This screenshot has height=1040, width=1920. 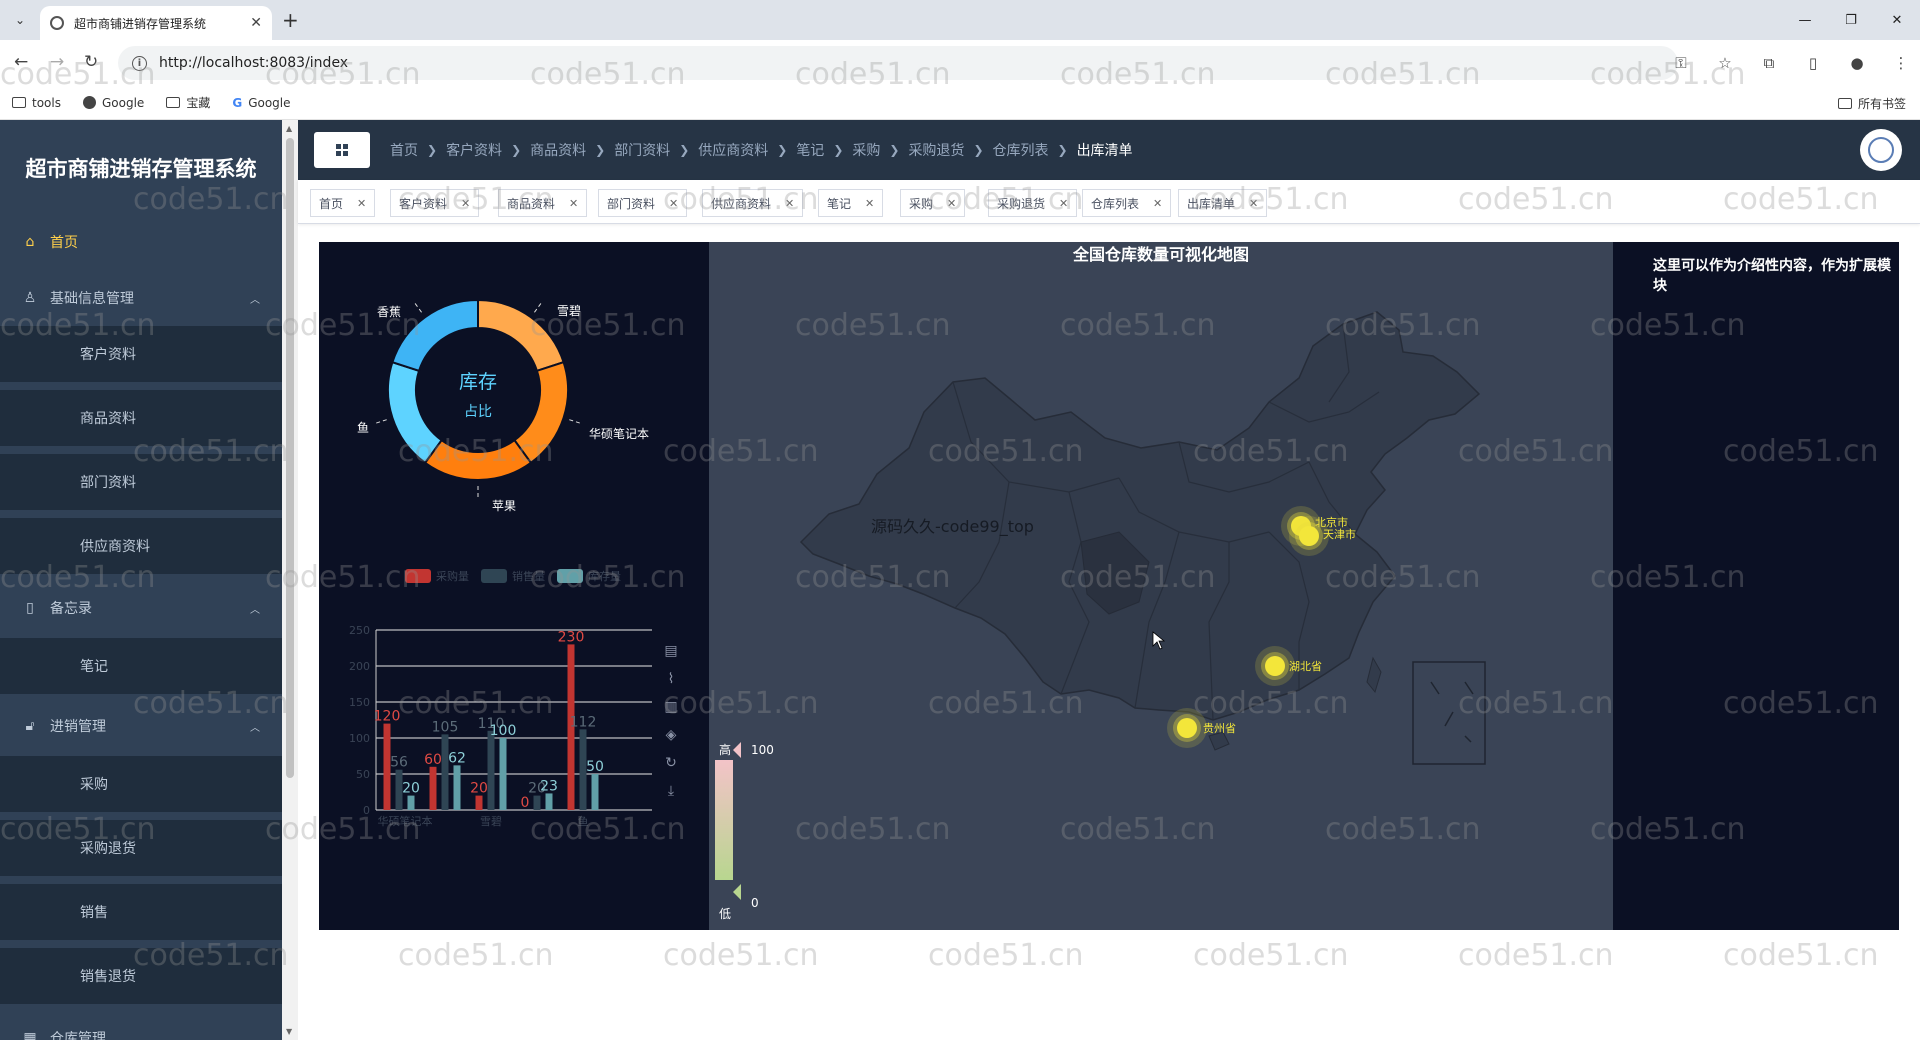 I want to click on submenu-sales-return: 销售退货, so click(x=141, y=976).